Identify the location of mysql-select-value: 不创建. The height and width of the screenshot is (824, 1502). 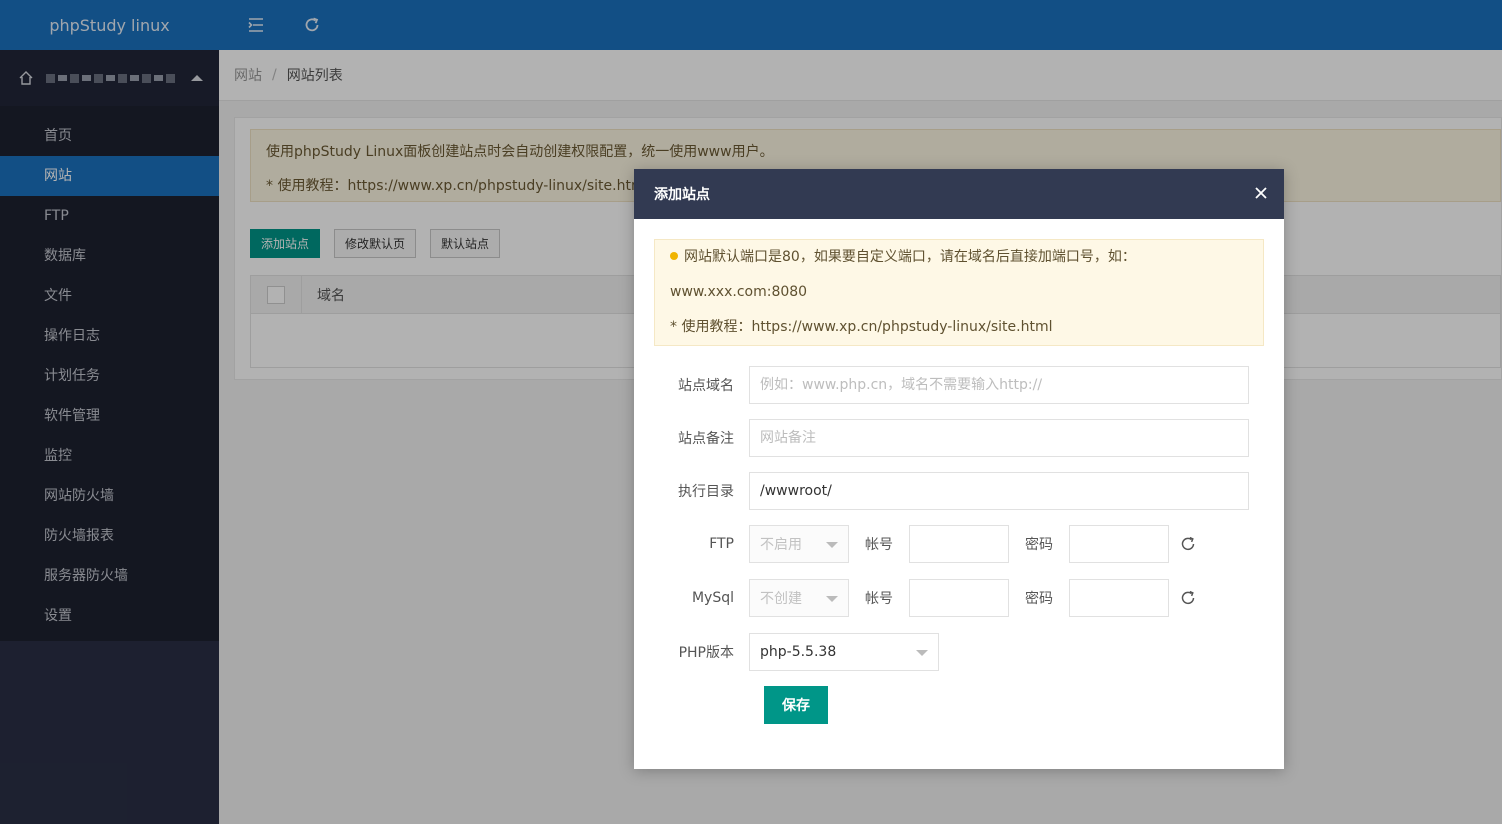
(781, 599).